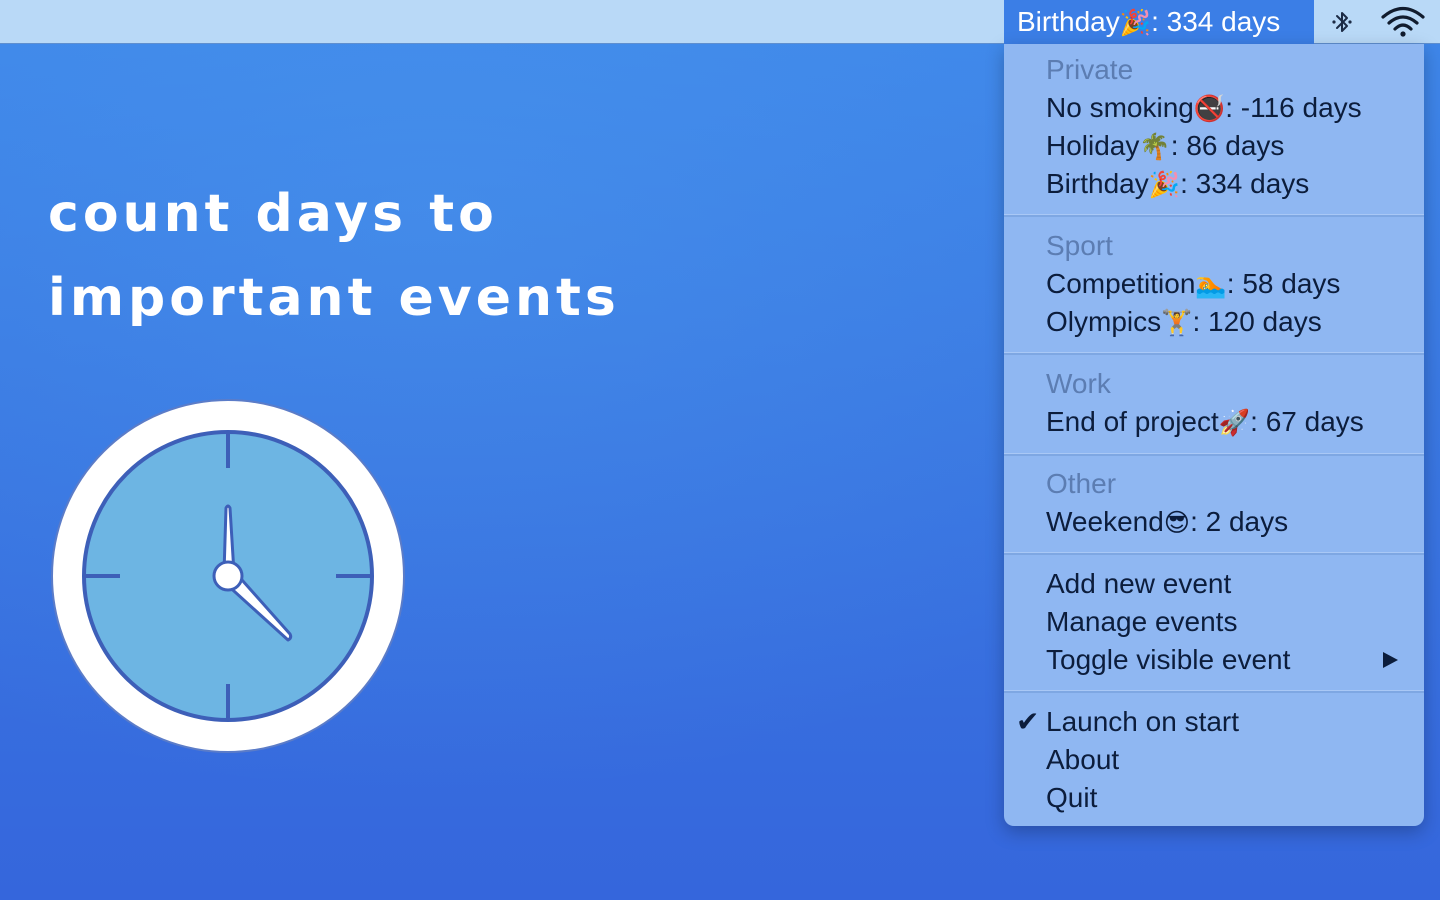 This screenshot has width=1440, height=900. What do you see at coordinates (1104, 321) in the screenshot?
I see `event-name: Olympics` at bounding box center [1104, 321].